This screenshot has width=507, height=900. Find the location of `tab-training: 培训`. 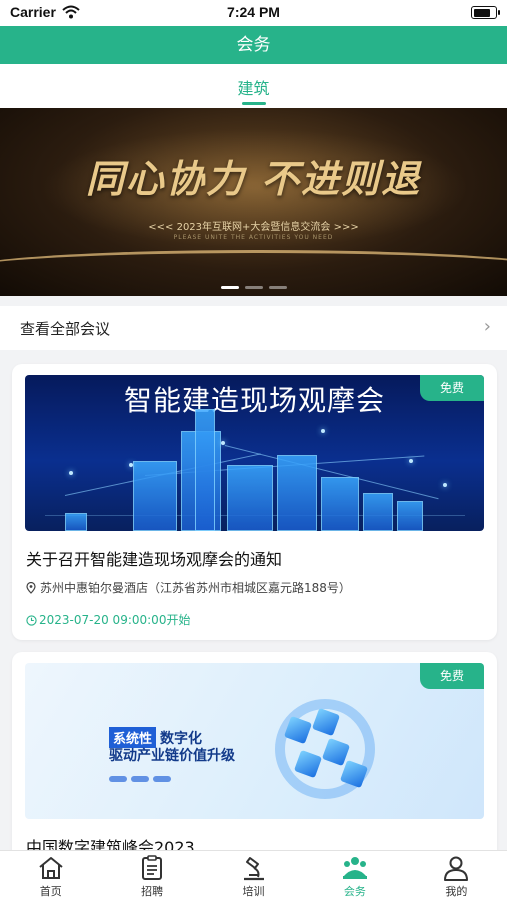

tab-training: 培训 is located at coordinates (253, 875).